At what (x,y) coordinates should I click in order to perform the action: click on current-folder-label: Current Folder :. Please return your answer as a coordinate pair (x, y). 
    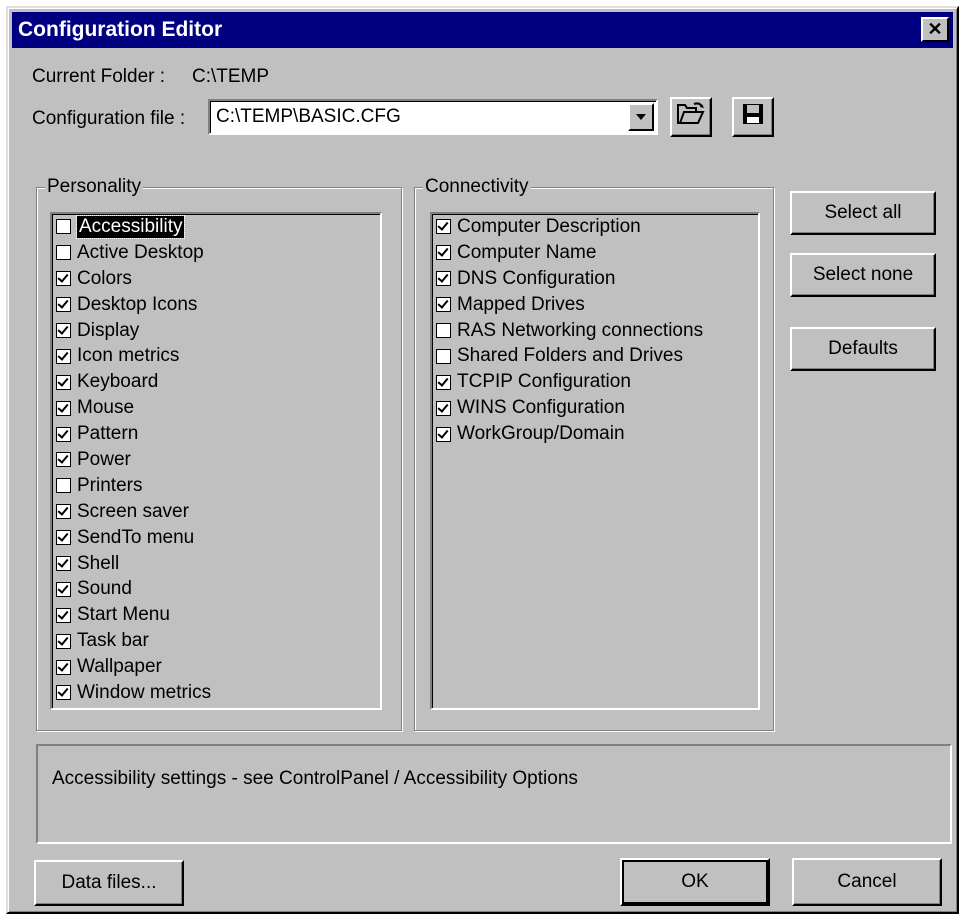
    Looking at the image, I should click on (99, 76).